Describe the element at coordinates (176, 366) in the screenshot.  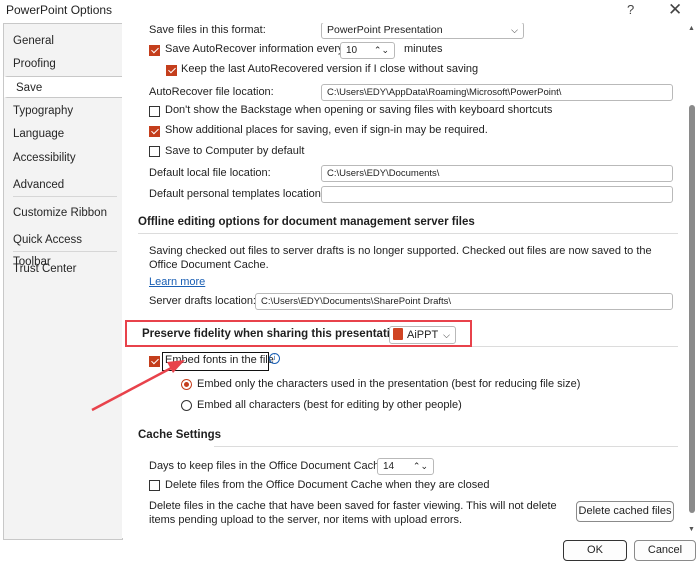
I see `arrow-head-icon` at that location.